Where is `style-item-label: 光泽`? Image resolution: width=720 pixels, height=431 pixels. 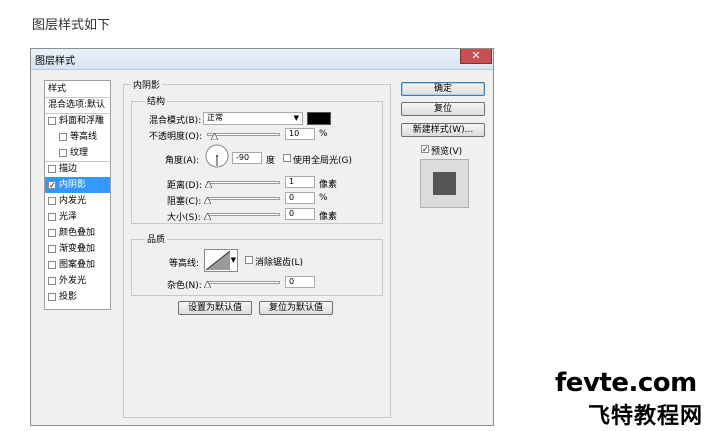 style-item-label: 光泽 is located at coordinates (68, 217).